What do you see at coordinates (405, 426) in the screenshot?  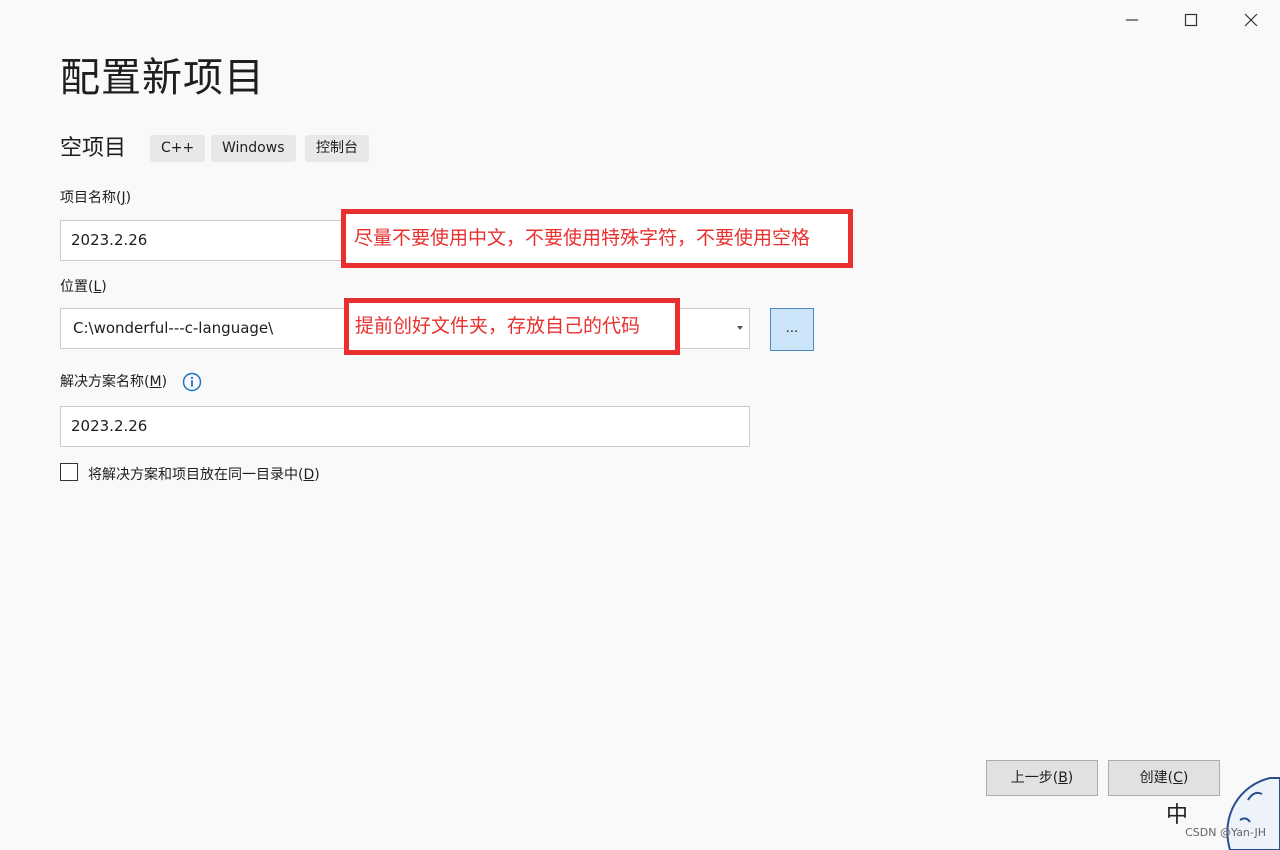 I see `solution-name-input: 2023.2.26` at bounding box center [405, 426].